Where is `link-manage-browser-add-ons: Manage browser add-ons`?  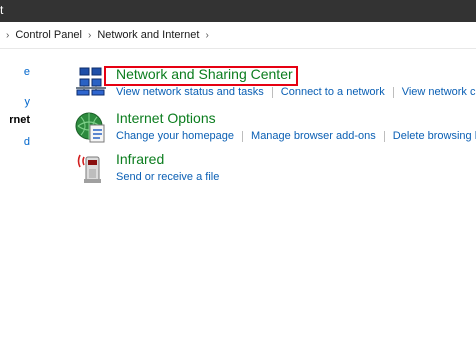
link-manage-browser-add-ons: Manage browser add-ons is located at coordinates (313, 136).